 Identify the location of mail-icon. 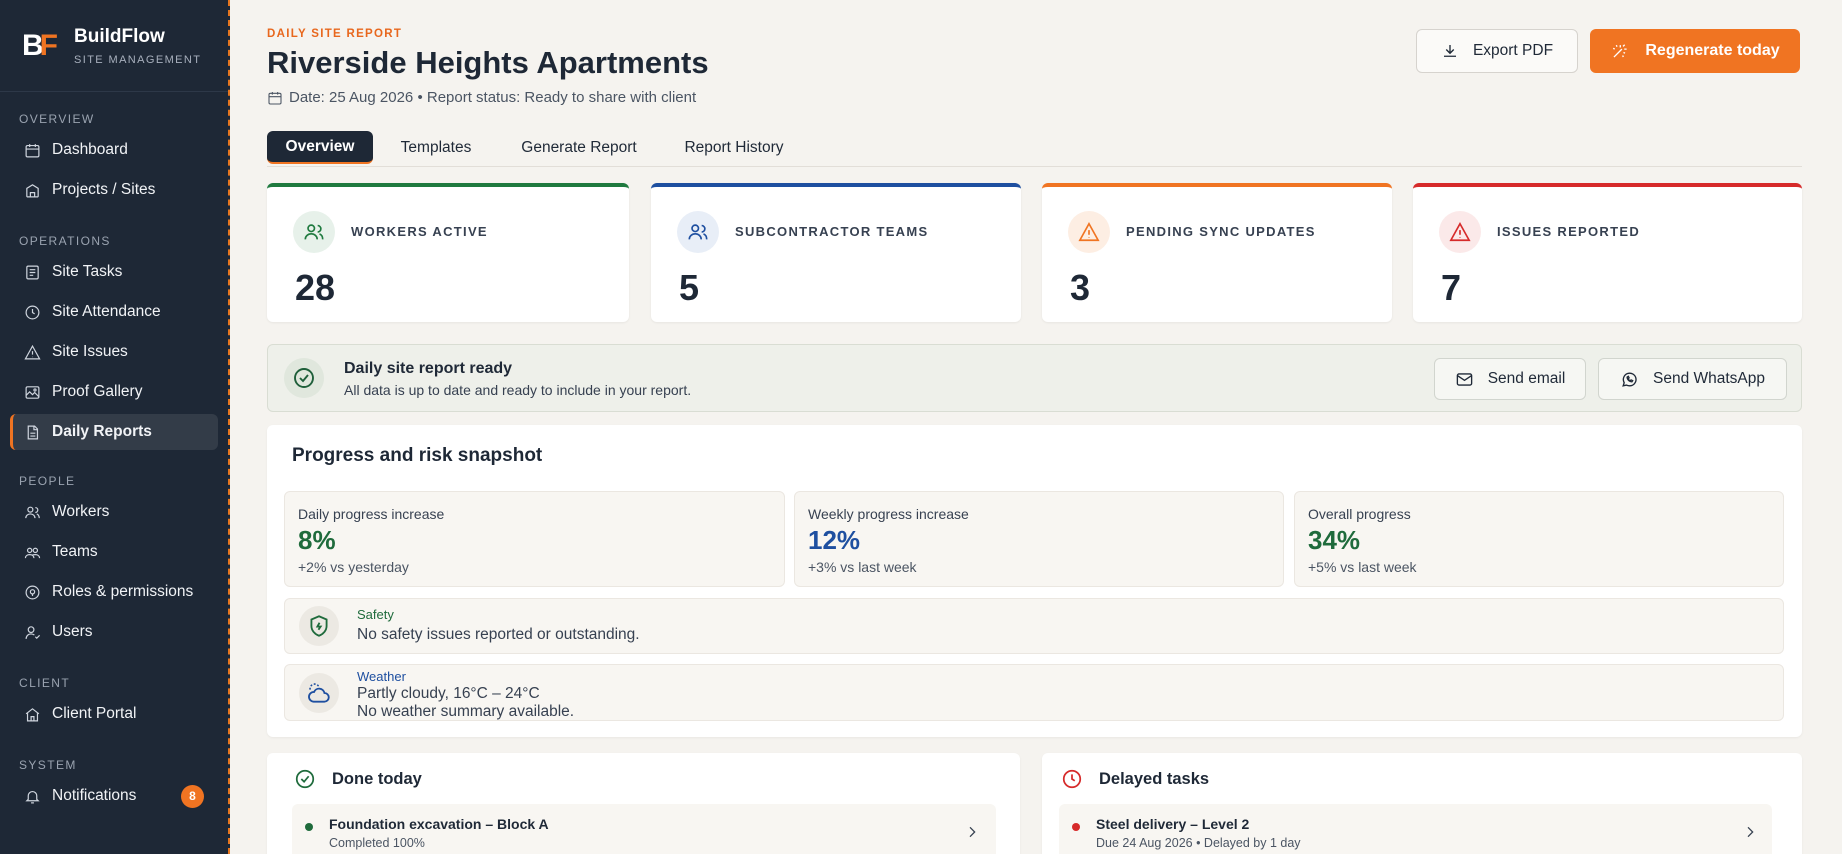
(1464, 379).